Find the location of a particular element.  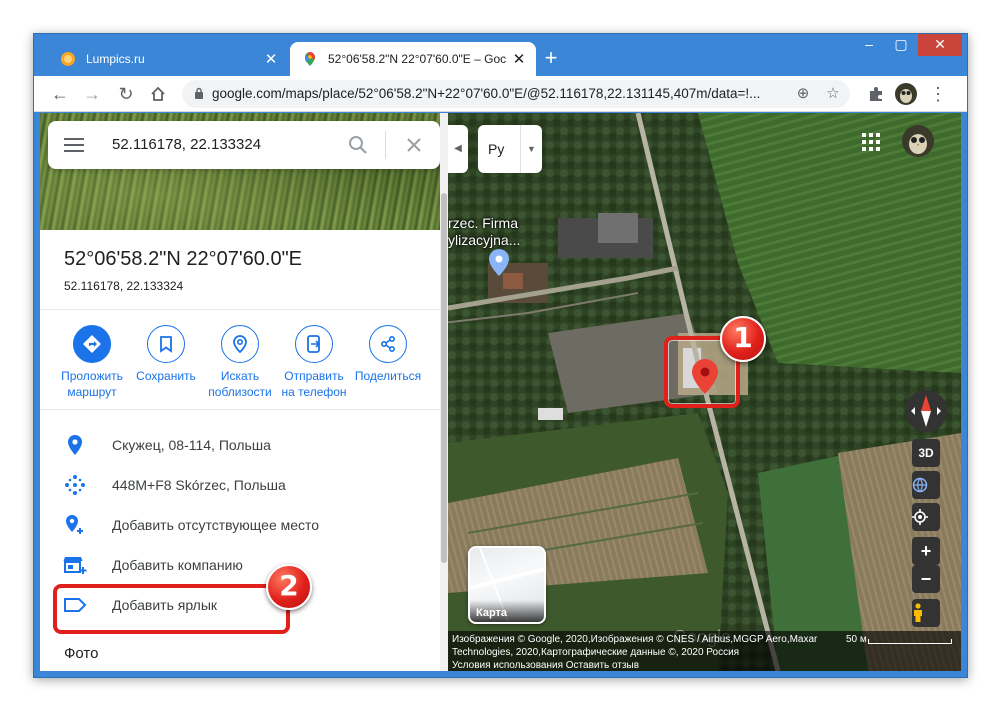

nearby-button: Искать поблизости is located at coordinates (240, 362).